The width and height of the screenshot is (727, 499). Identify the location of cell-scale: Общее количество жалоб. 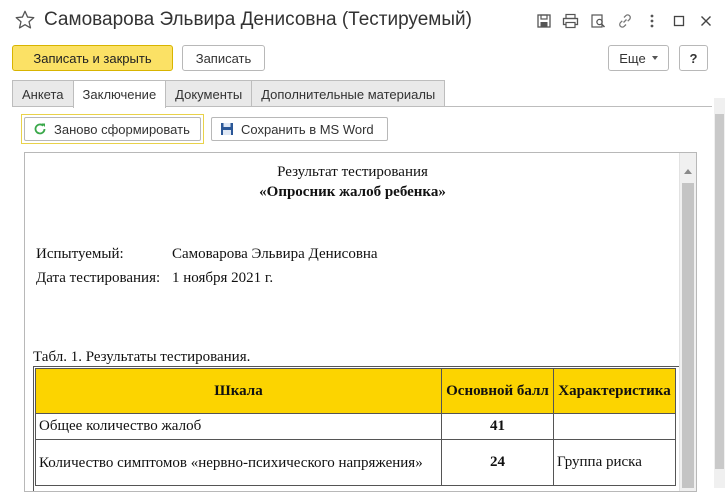
(238, 426).